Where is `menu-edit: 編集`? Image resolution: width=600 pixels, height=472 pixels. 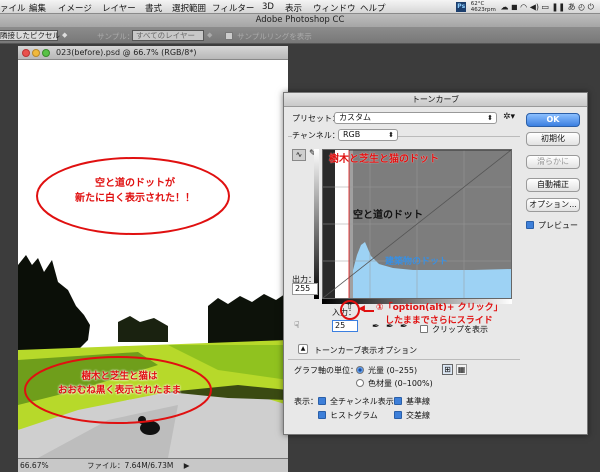
menu-edit: 編集 is located at coordinates (37, 8).